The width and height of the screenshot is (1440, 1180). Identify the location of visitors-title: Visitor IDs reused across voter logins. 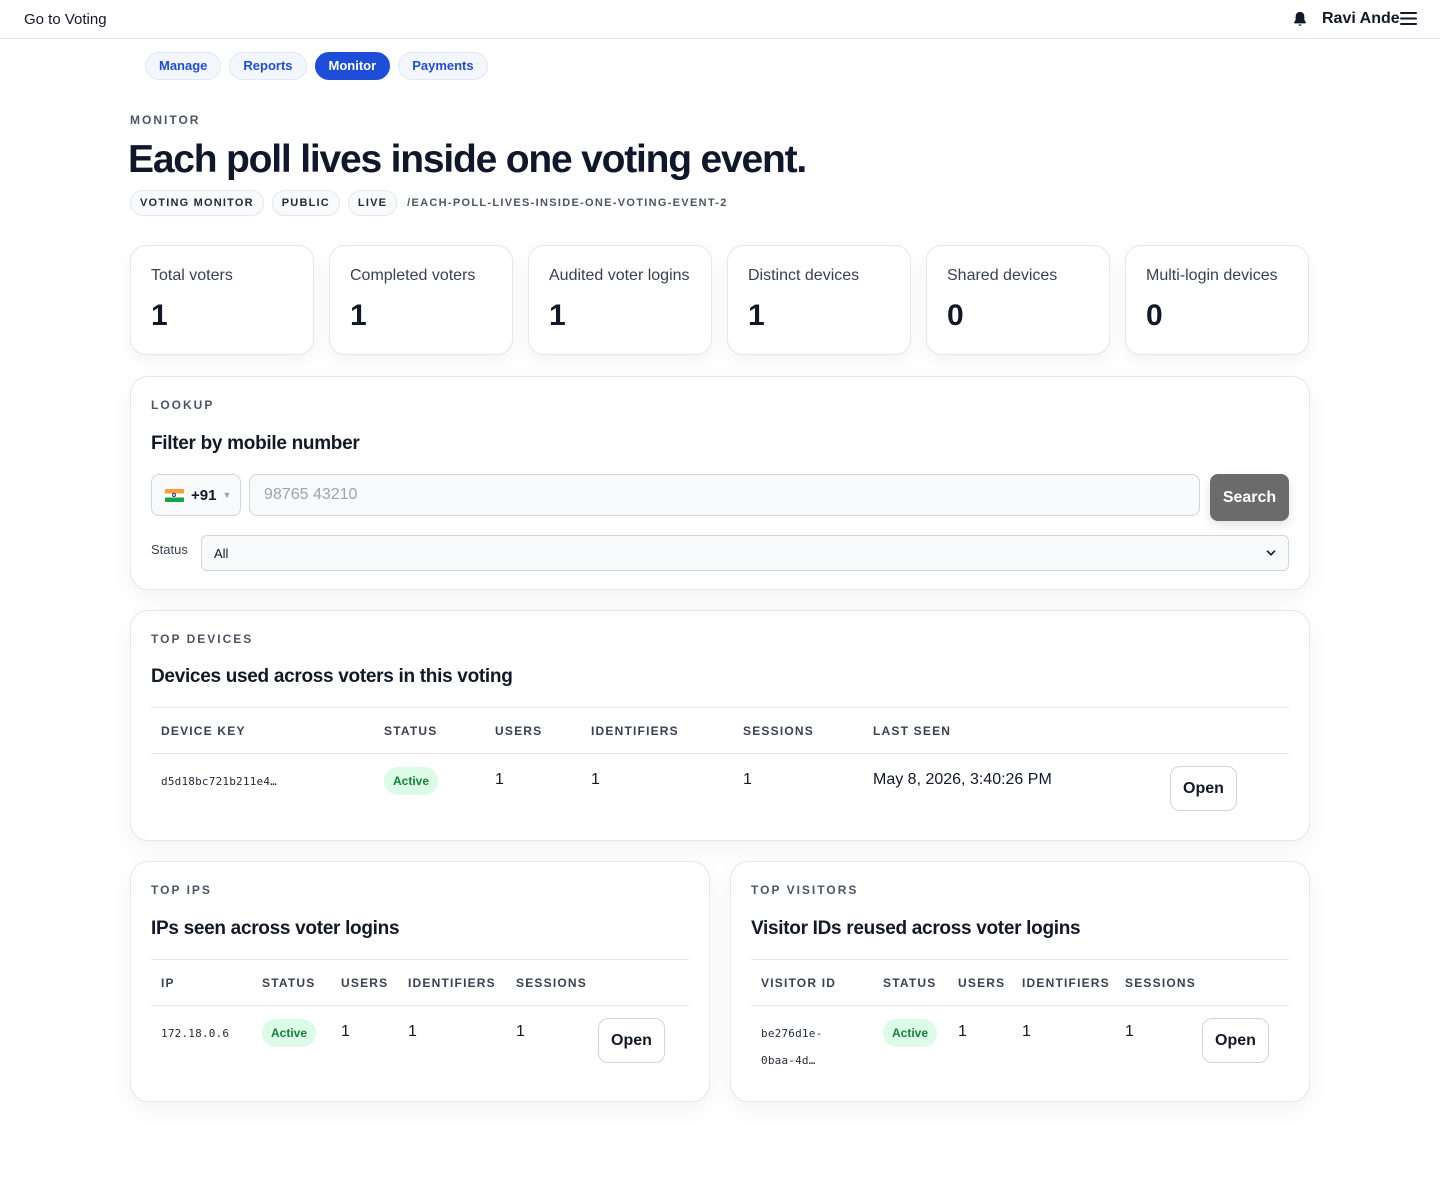
(916, 928).